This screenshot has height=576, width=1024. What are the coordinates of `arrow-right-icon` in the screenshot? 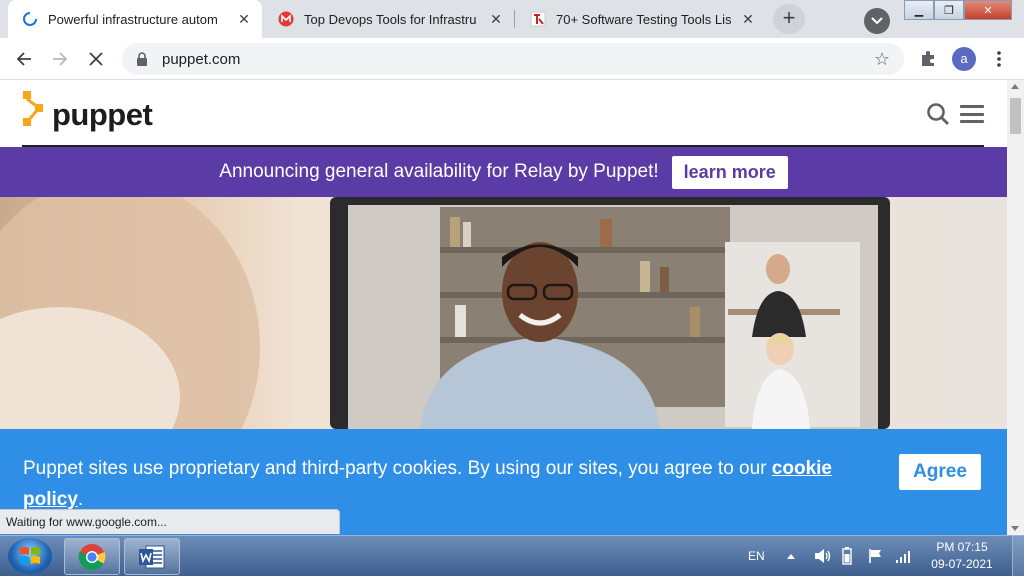 It's located at (60, 59).